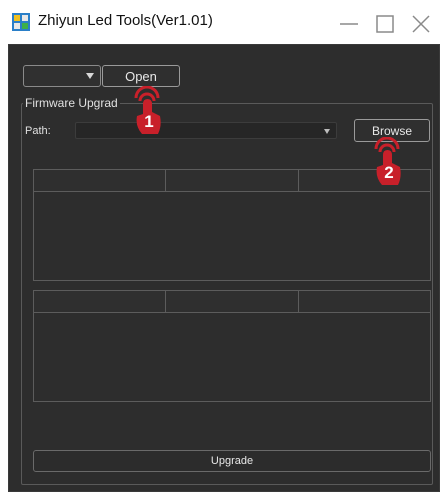 This screenshot has width=448, height=495. I want to click on maximize-icon, so click(385, 24).